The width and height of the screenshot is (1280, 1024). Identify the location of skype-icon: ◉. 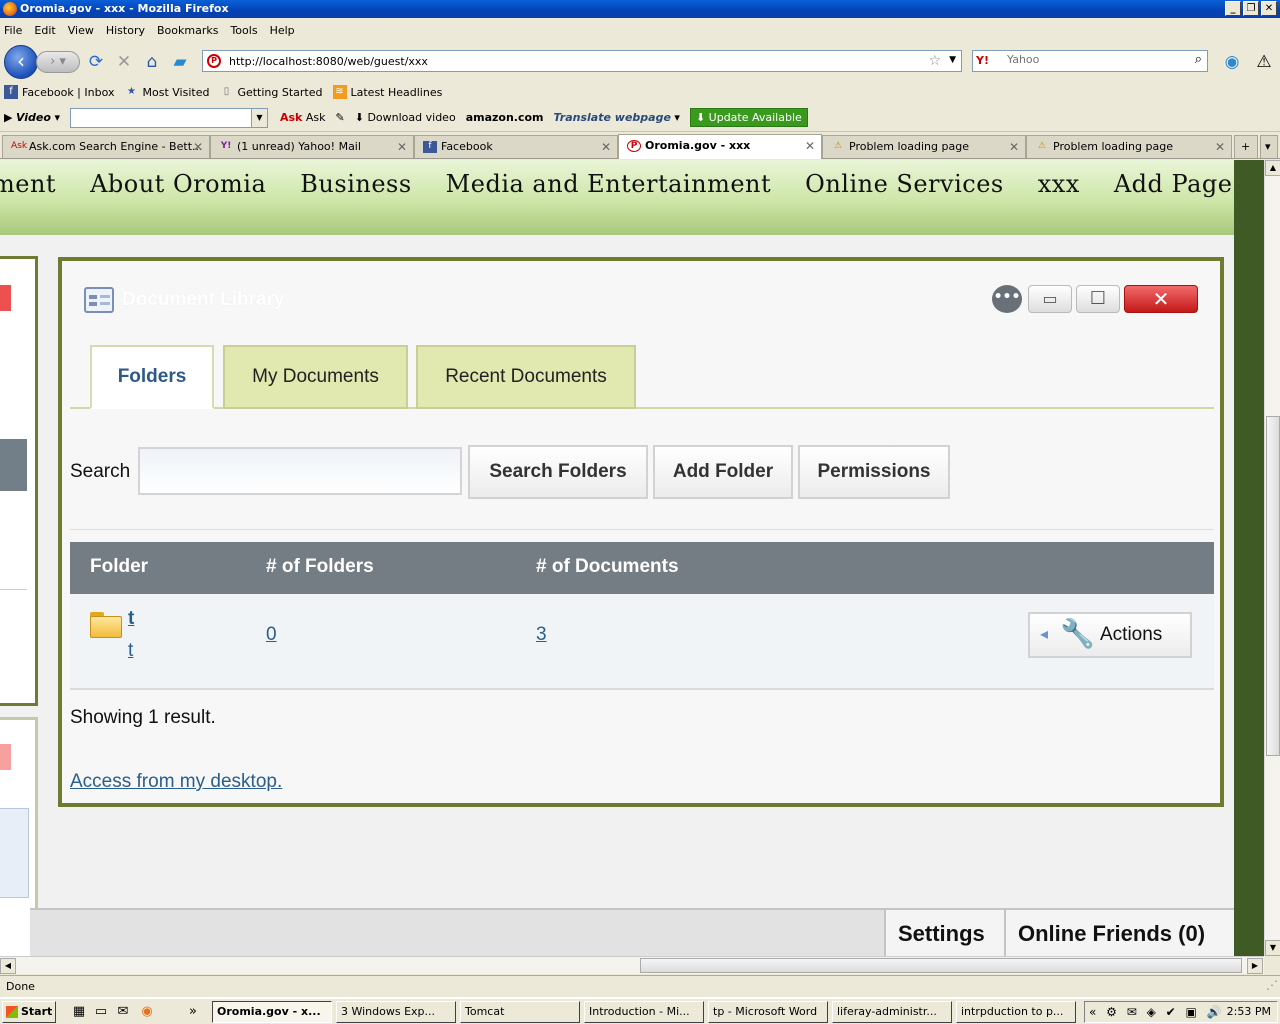
(1232, 62).